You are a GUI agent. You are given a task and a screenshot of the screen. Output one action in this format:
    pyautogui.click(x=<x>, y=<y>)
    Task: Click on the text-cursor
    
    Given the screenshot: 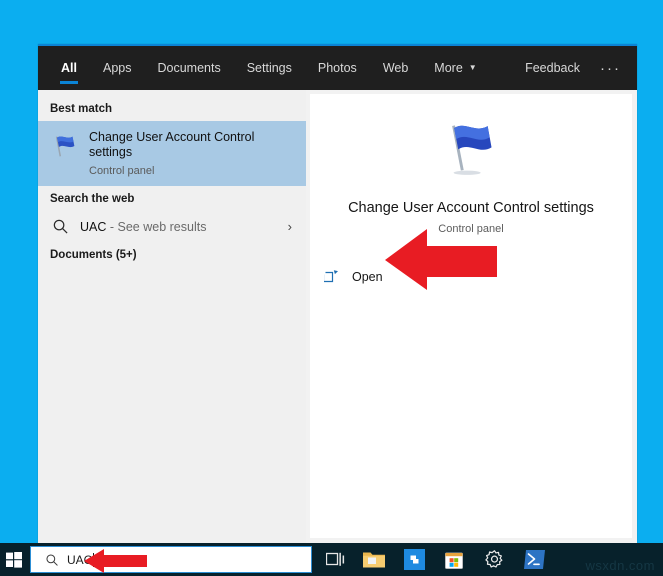 What is the action you would take?
    pyautogui.click(x=94, y=559)
    